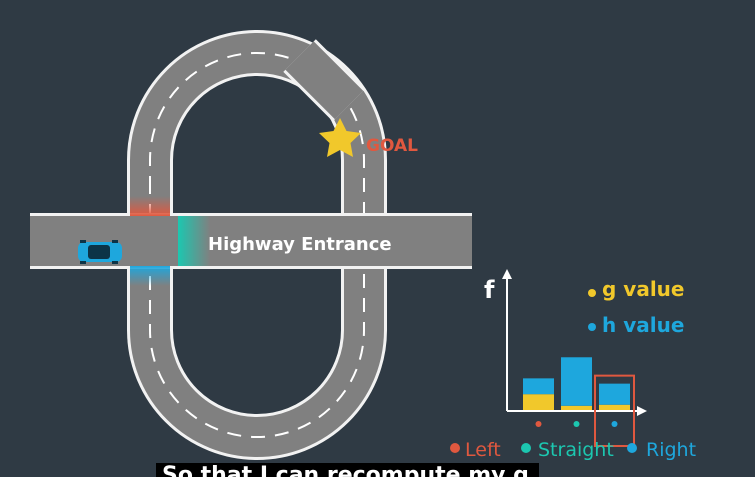  What do you see at coordinates (150, 276) in the screenshot?
I see `right-turn-marker` at bounding box center [150, 276].